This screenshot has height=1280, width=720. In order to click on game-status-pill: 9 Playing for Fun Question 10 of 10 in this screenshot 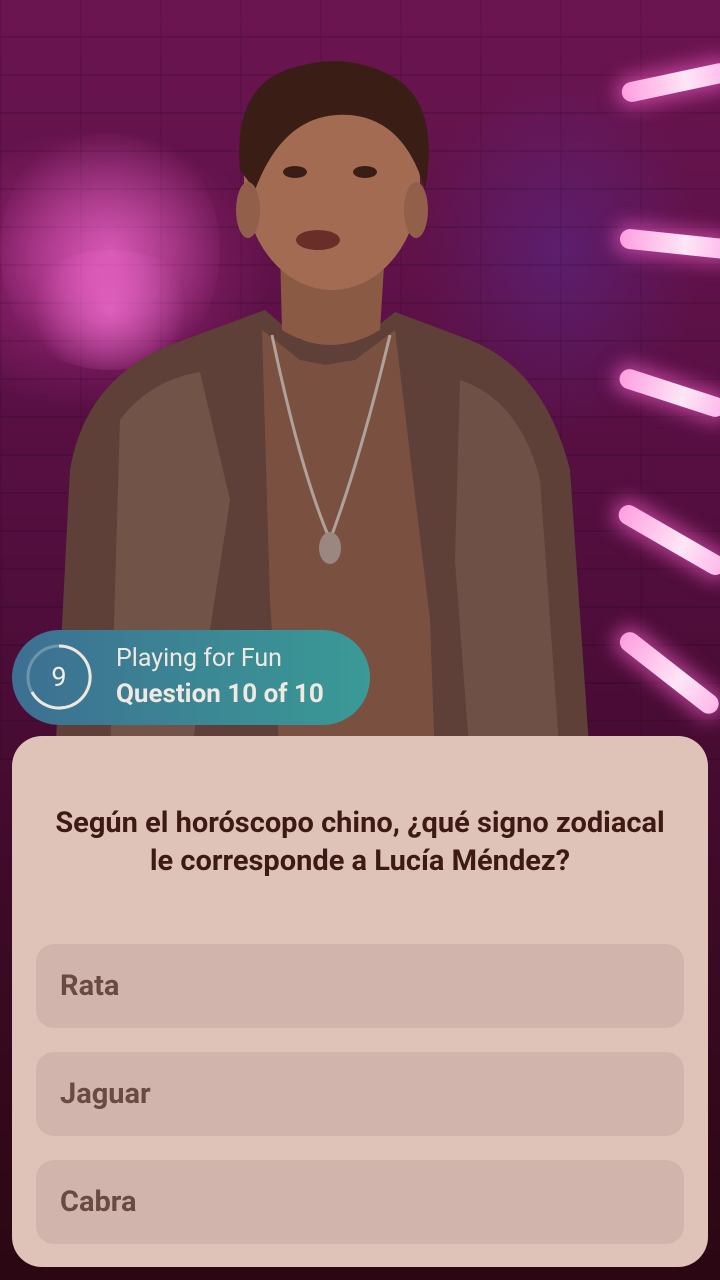, I will do `click(191, 677)`.